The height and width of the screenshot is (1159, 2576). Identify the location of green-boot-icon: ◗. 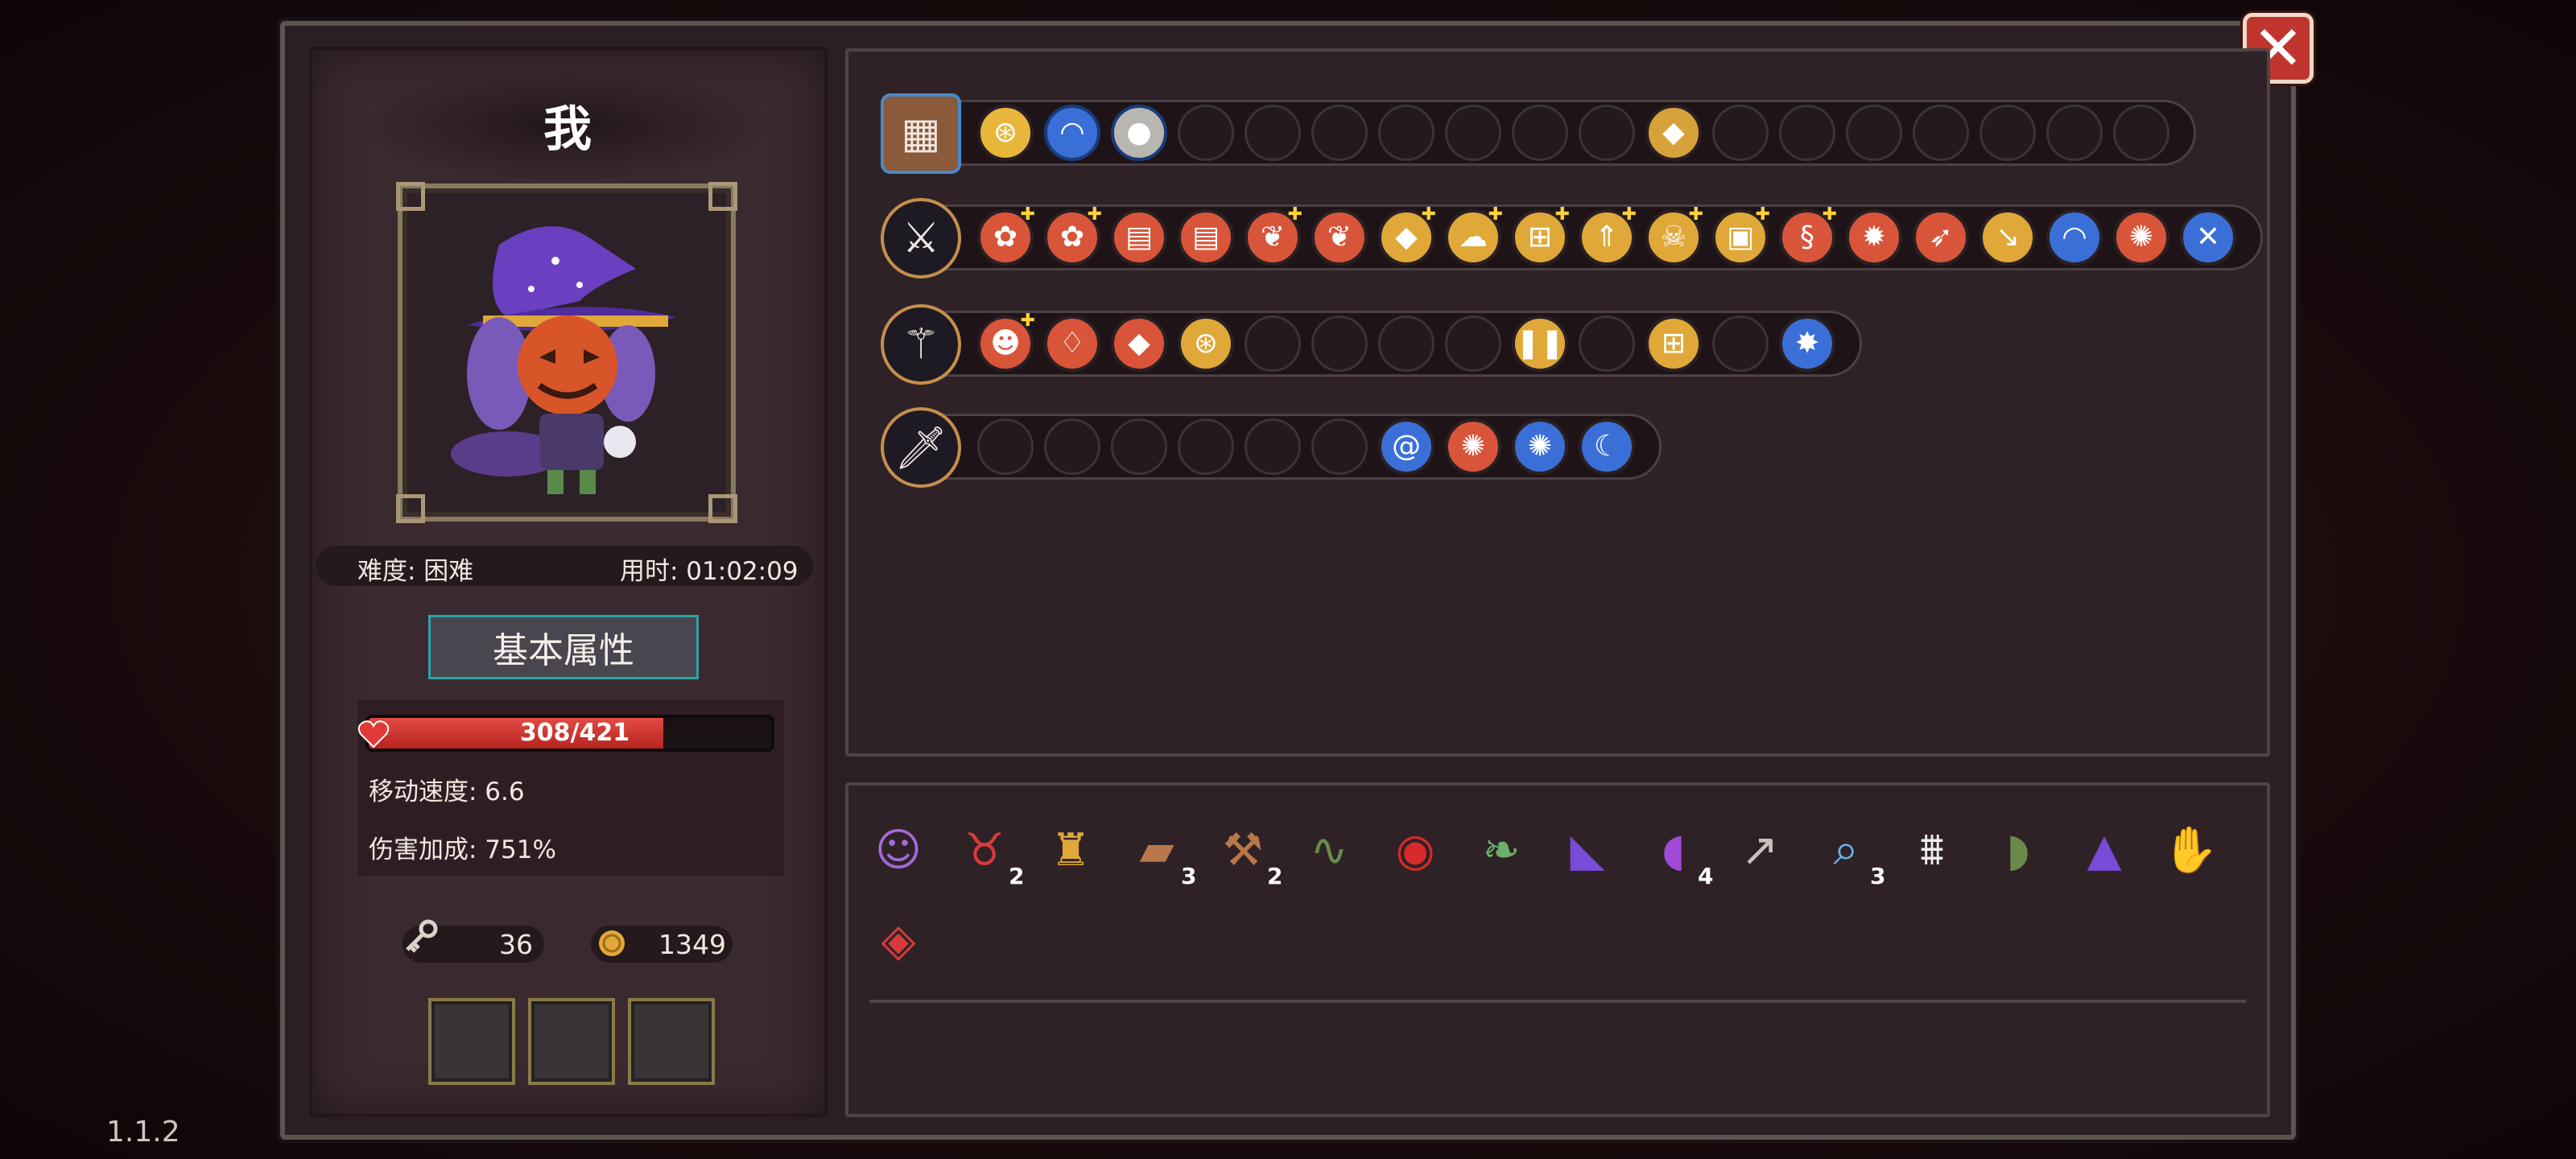
(2018, 850).